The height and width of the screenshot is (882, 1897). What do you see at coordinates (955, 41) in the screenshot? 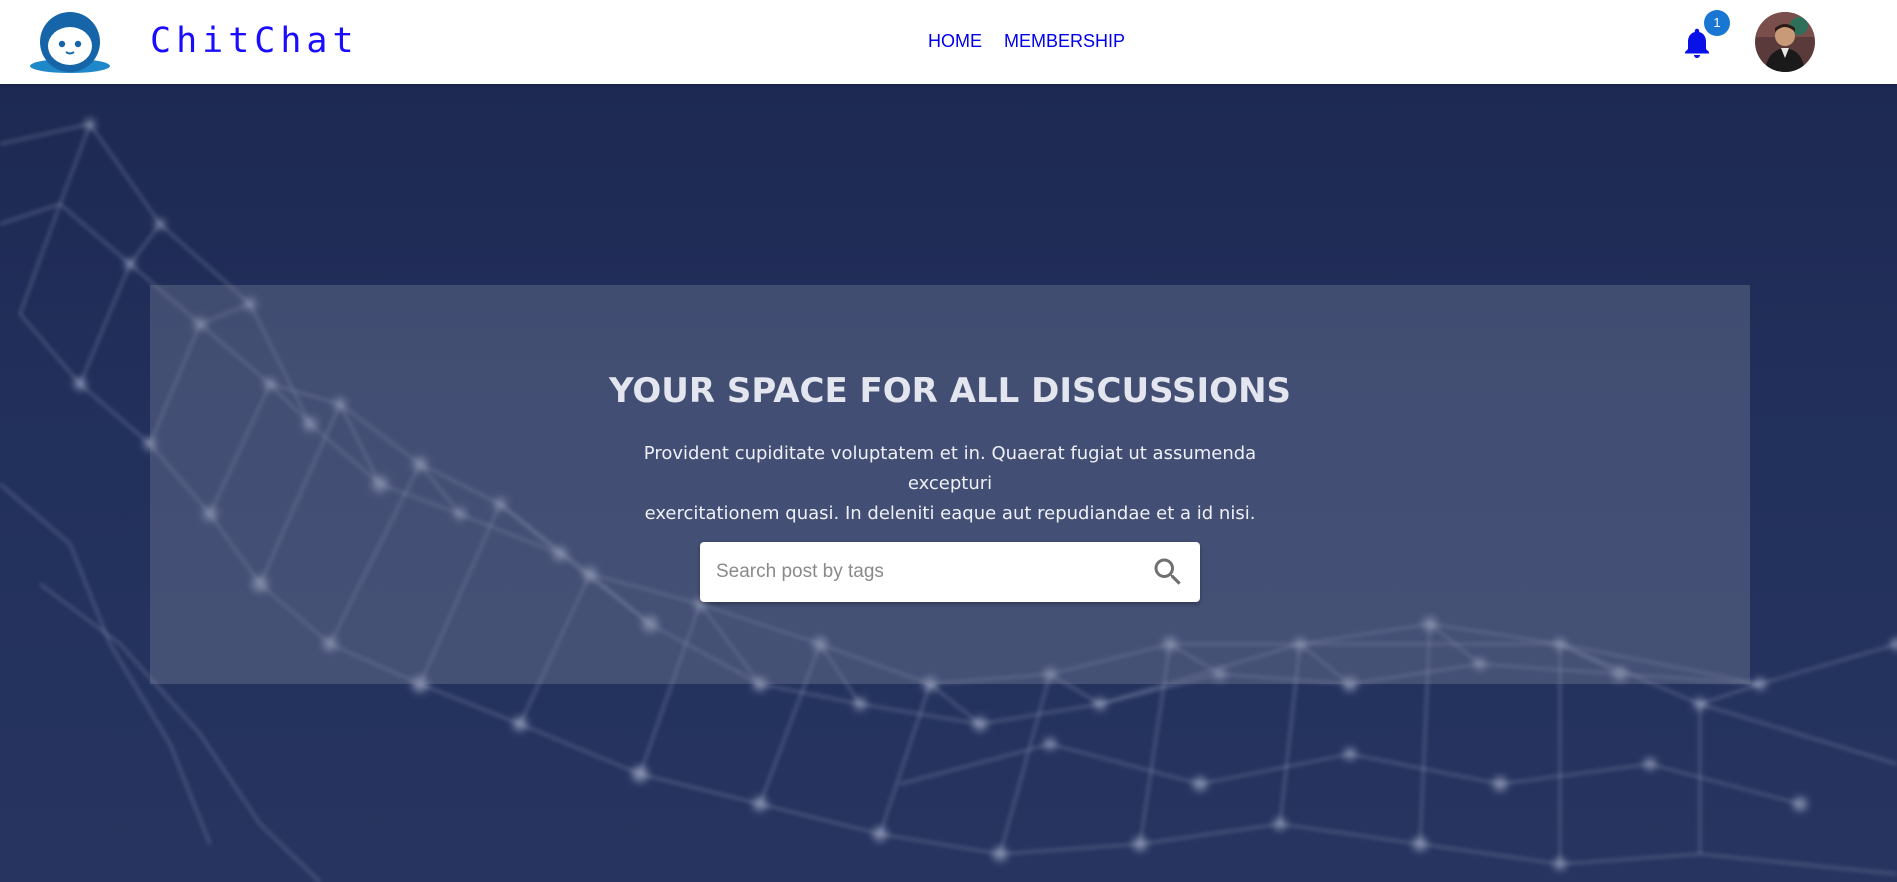
I see `nav-link-home: HOME` at bounding box center [955, 41].